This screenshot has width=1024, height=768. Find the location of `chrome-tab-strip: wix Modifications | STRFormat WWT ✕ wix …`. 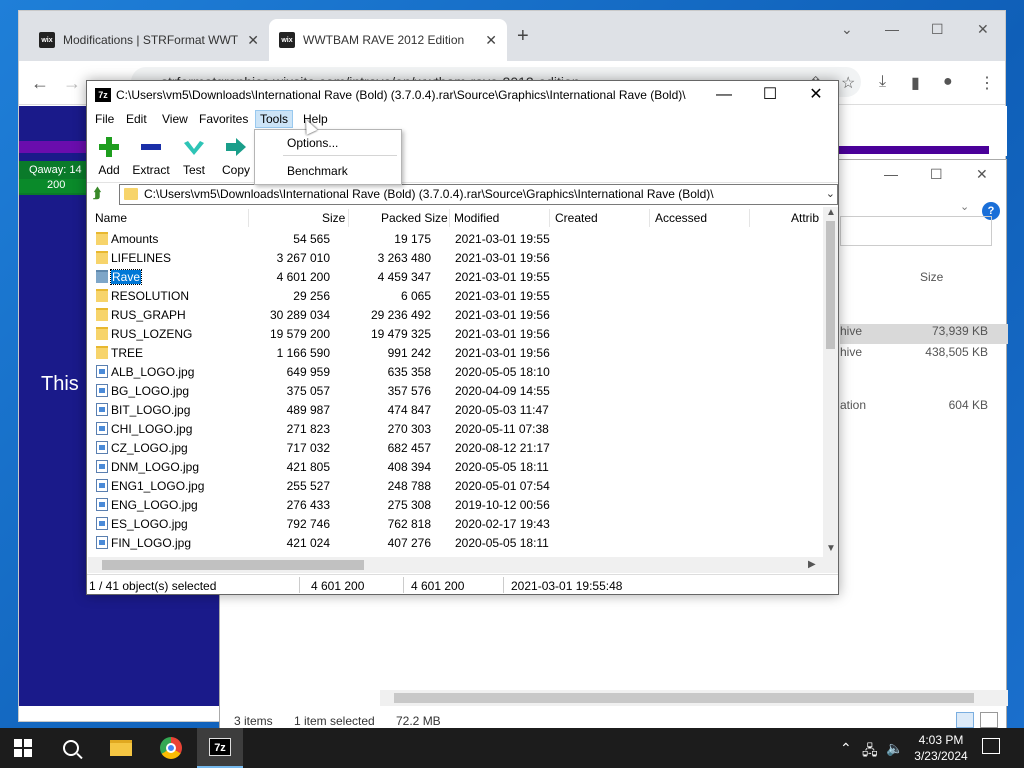

chrome-tab-strip: wix Modifications | STRFormat WWT ✕ wix … is located at coordinates (512, 36).